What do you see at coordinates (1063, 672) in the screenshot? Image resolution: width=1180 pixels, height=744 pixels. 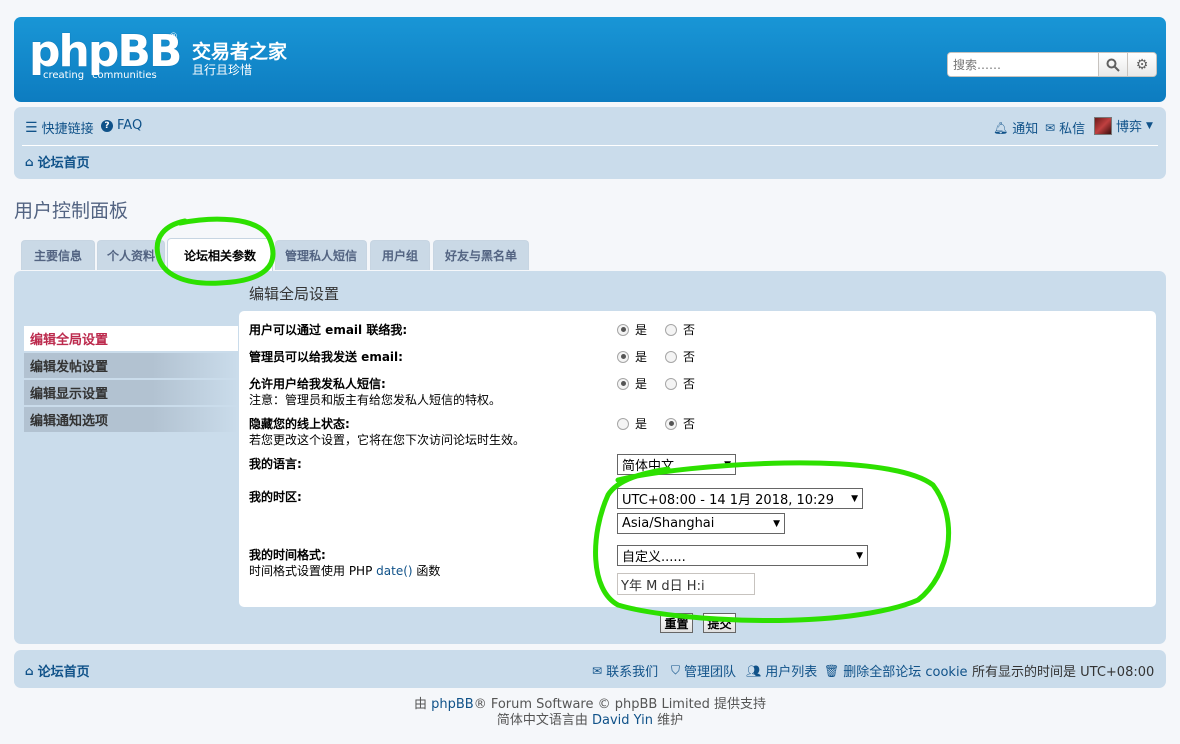 I see `timezone-note: 所有显示的时间是 UTC+08:00` at bounding box center [1063, 672].